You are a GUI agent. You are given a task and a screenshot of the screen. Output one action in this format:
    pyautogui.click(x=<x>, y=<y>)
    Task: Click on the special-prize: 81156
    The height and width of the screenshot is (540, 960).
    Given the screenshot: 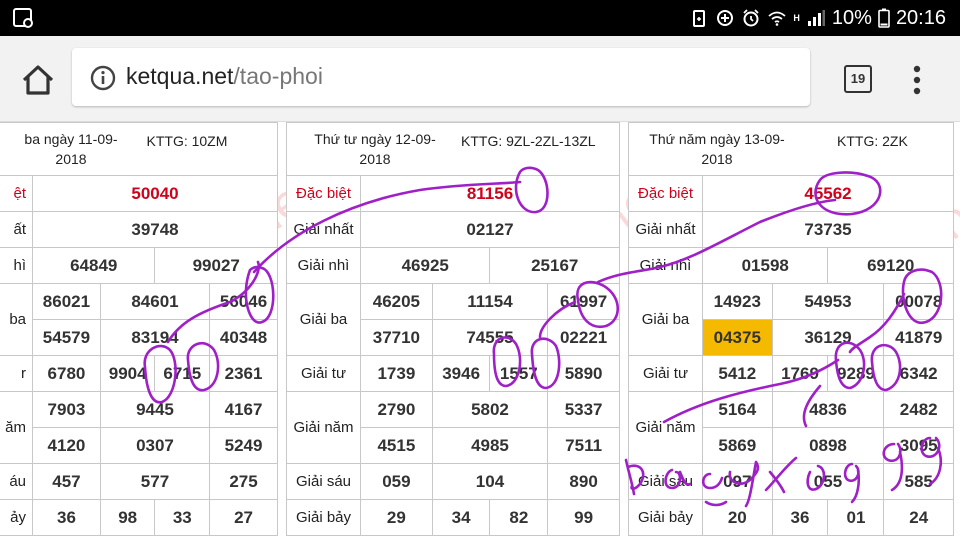 What is the action you would take?
    pyautogui.click(x=490, y=193)
    